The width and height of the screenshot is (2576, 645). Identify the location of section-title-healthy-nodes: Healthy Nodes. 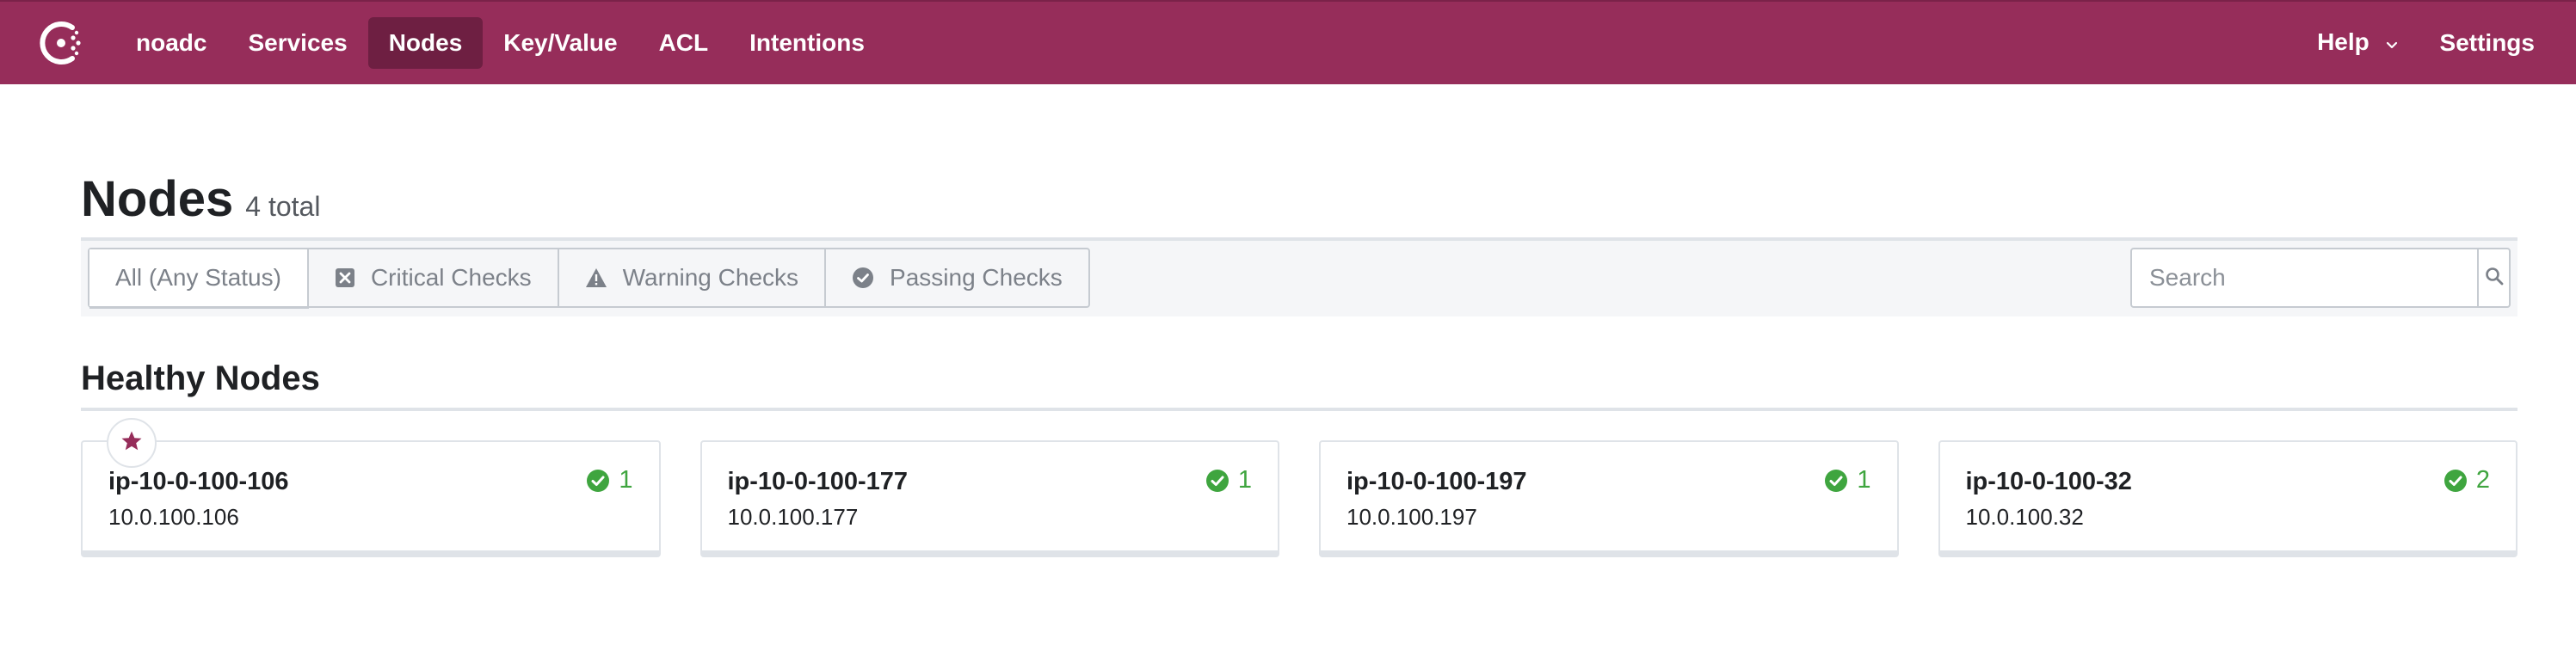
(200, 378).